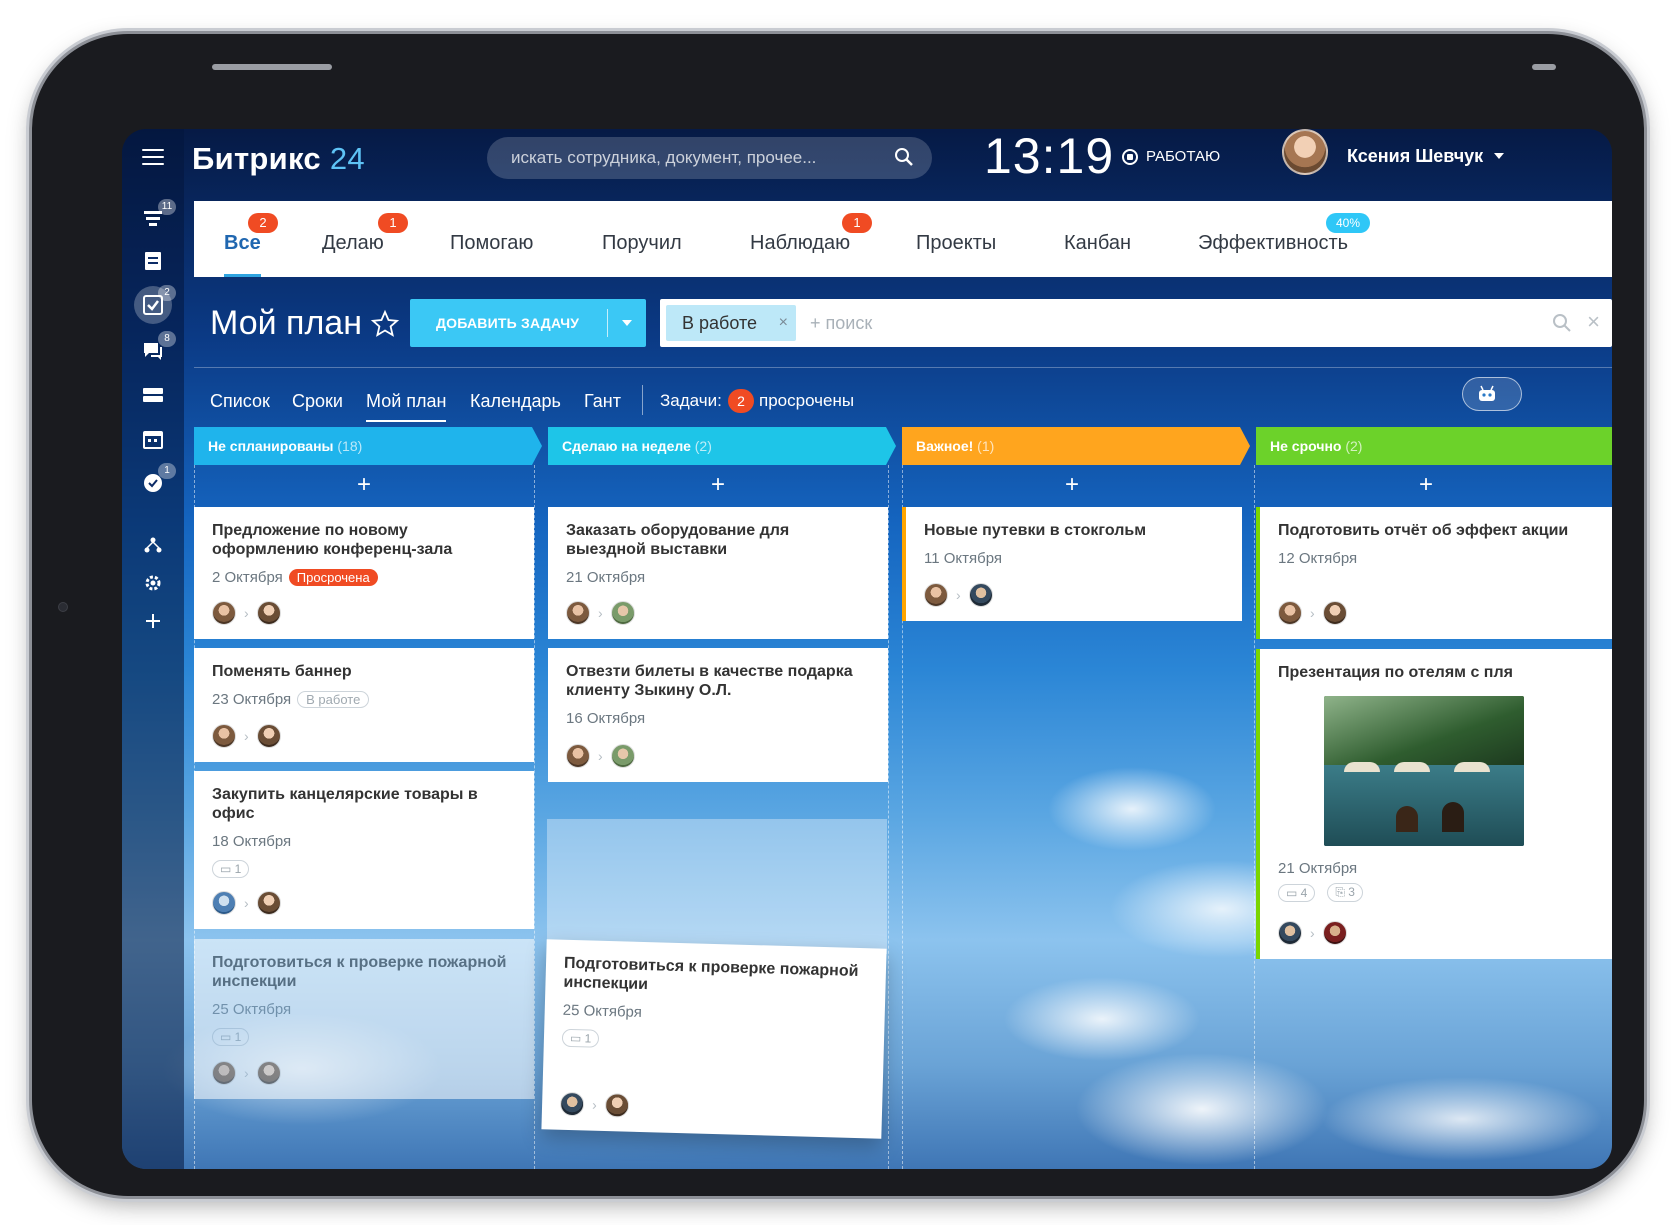 The image size is (1680, 1225). I want to click on column-header: Не срочно (2), so click(1434, 446).